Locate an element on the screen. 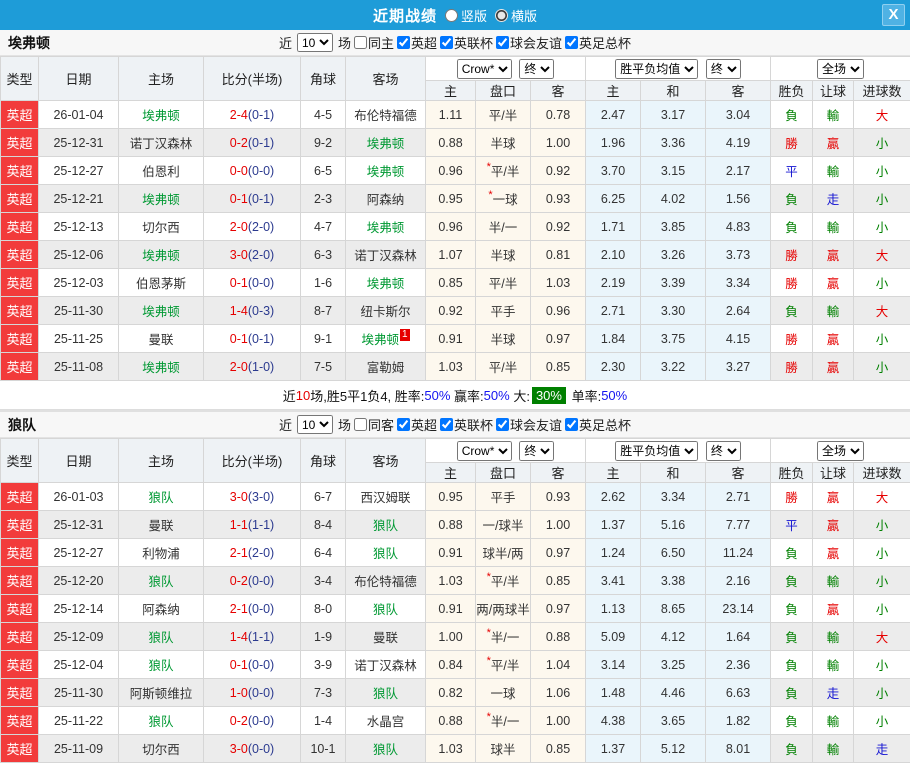 The image size is (910, 763). crown-home-odds-cell: 0.96 is located at coordinates (451, 171).